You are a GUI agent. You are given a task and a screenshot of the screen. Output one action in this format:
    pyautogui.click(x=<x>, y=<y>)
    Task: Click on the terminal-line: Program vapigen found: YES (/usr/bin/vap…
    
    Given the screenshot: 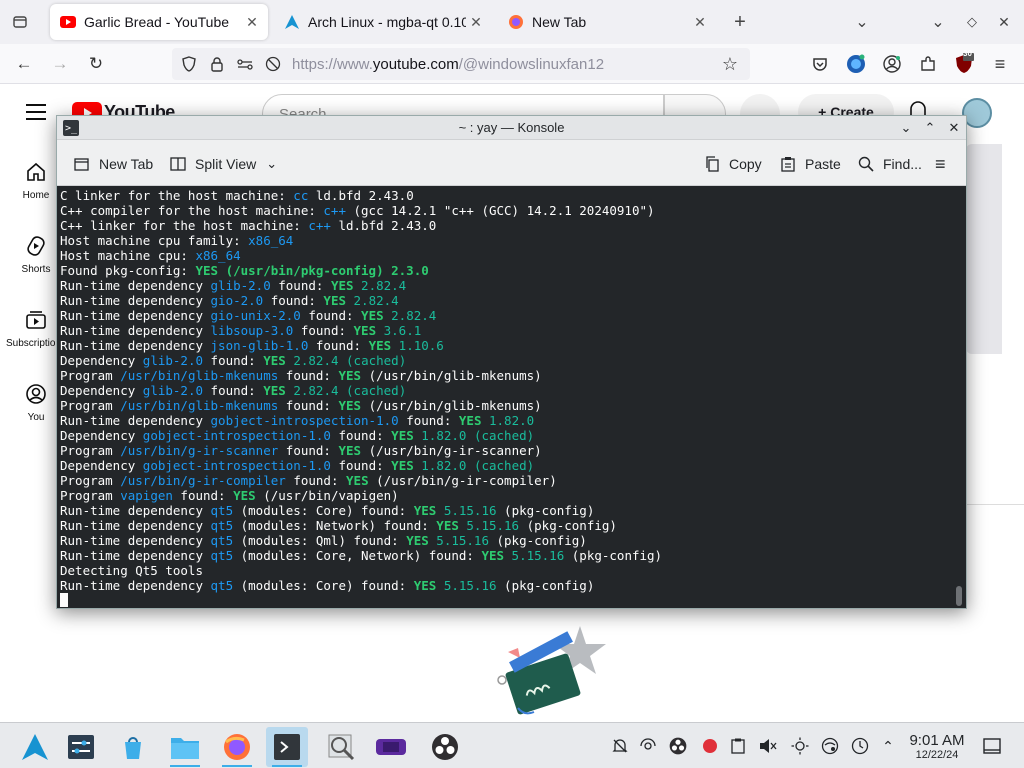 What is the action you would take?
    pyautogui.click(x=361, y=495)
    